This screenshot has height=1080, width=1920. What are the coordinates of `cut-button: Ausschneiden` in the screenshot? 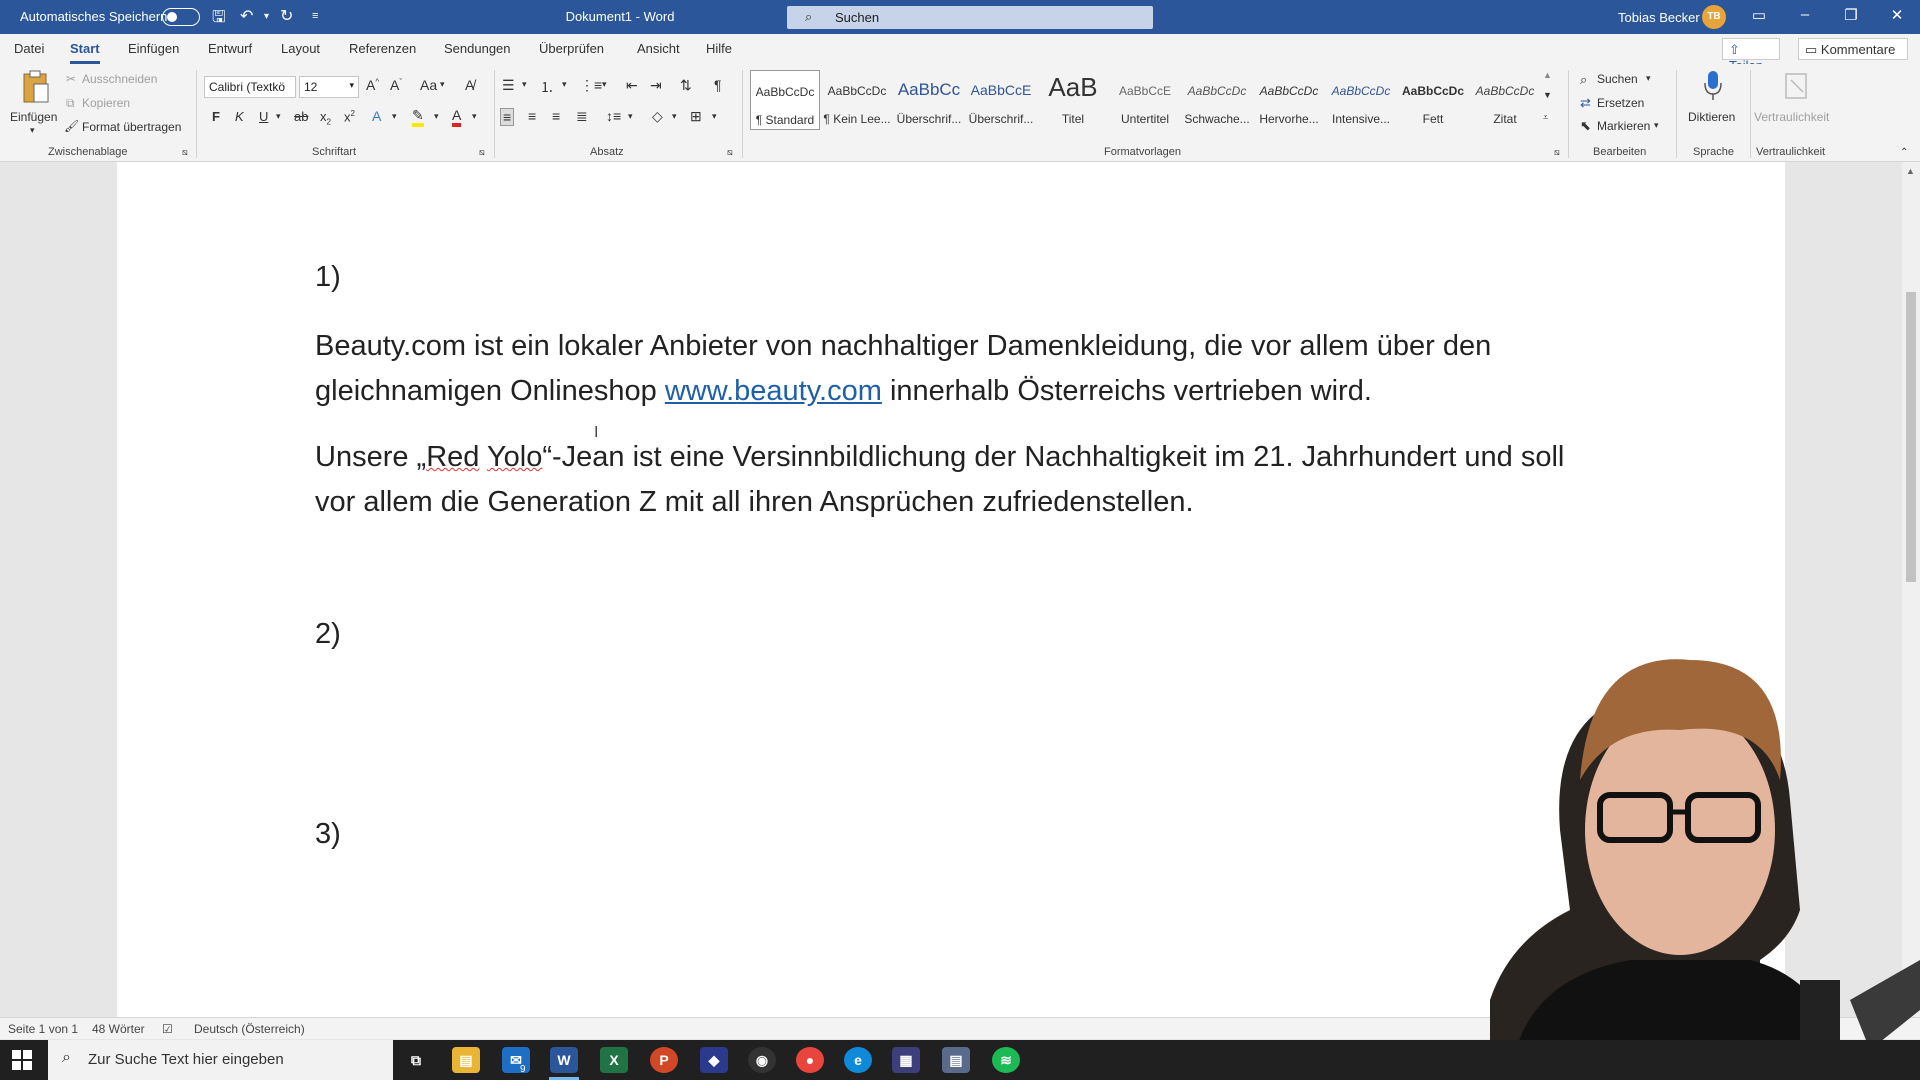 It's located at (119, 79).